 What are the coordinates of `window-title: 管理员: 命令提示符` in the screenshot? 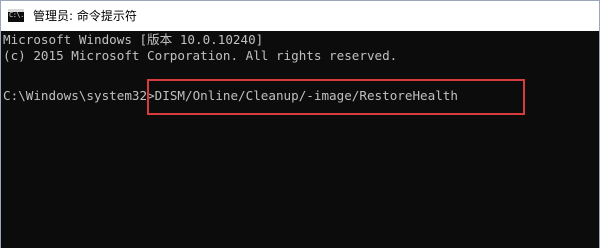 It's located at (85, 16).